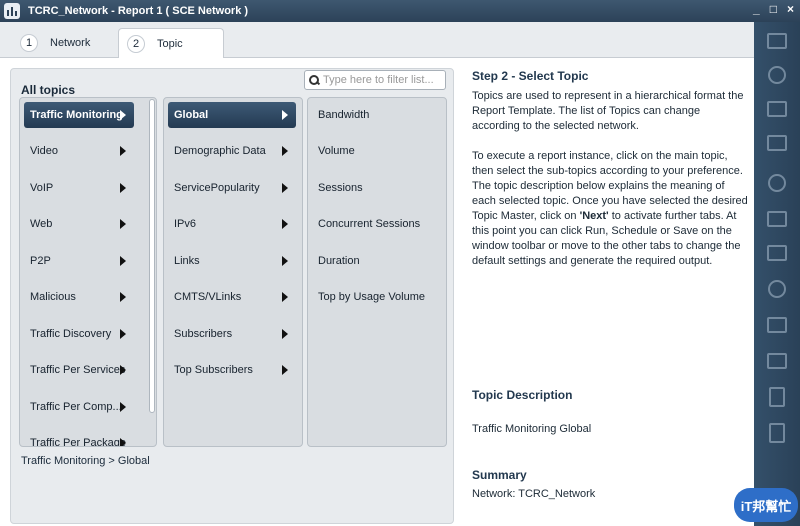 Image resolution: width=800 pixels, height=526 pixels. What do you see at coordinates (232, 224) in the screenshot?
I see `subtopic-item: IPv6` at bounding box center [232, 224].